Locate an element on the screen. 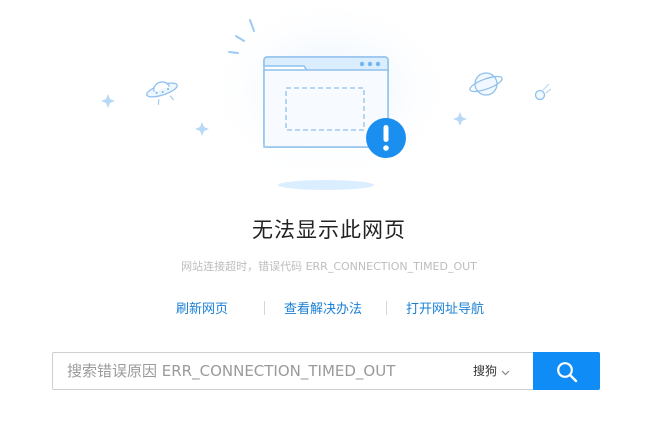  search-button is located at coordinates (566, 371).